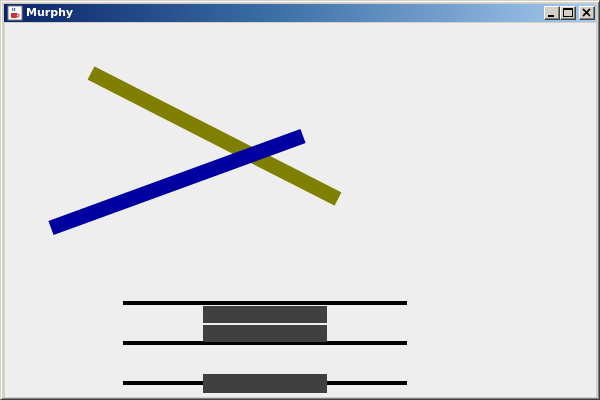 Image resolution: width=600 pixels, height=400 pixels. What do you see at coordinates (50, 12) in the screenshot?
I see `window-title: Murphy` at bounding box center [50, 12].